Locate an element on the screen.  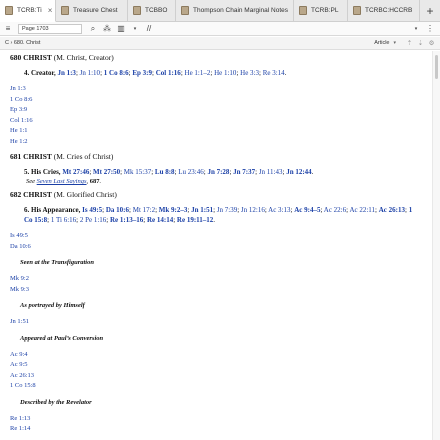
columns-dropdown-icon: ▾ is located at coordinates (135, 29).